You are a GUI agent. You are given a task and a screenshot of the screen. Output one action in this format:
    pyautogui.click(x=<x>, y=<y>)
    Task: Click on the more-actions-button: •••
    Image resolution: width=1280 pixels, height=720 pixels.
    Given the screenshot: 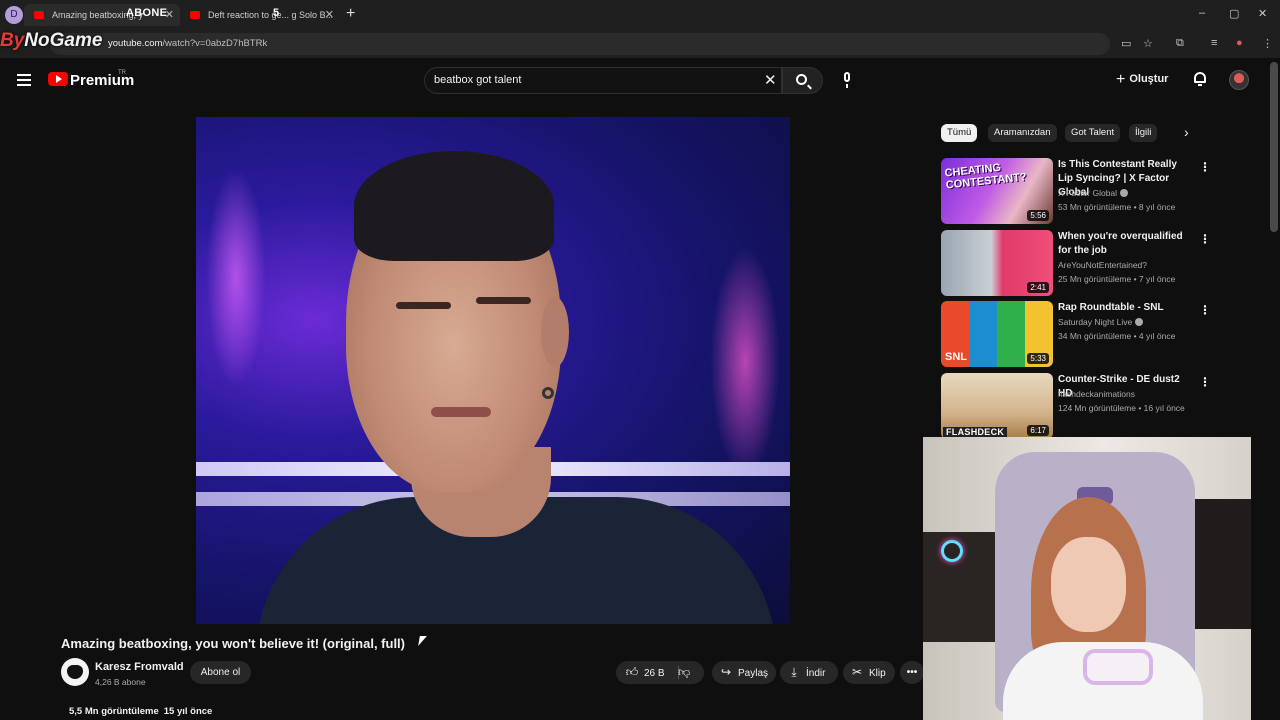 What is the action you would take?
    pyautogui.click(x=912, y=672)
    